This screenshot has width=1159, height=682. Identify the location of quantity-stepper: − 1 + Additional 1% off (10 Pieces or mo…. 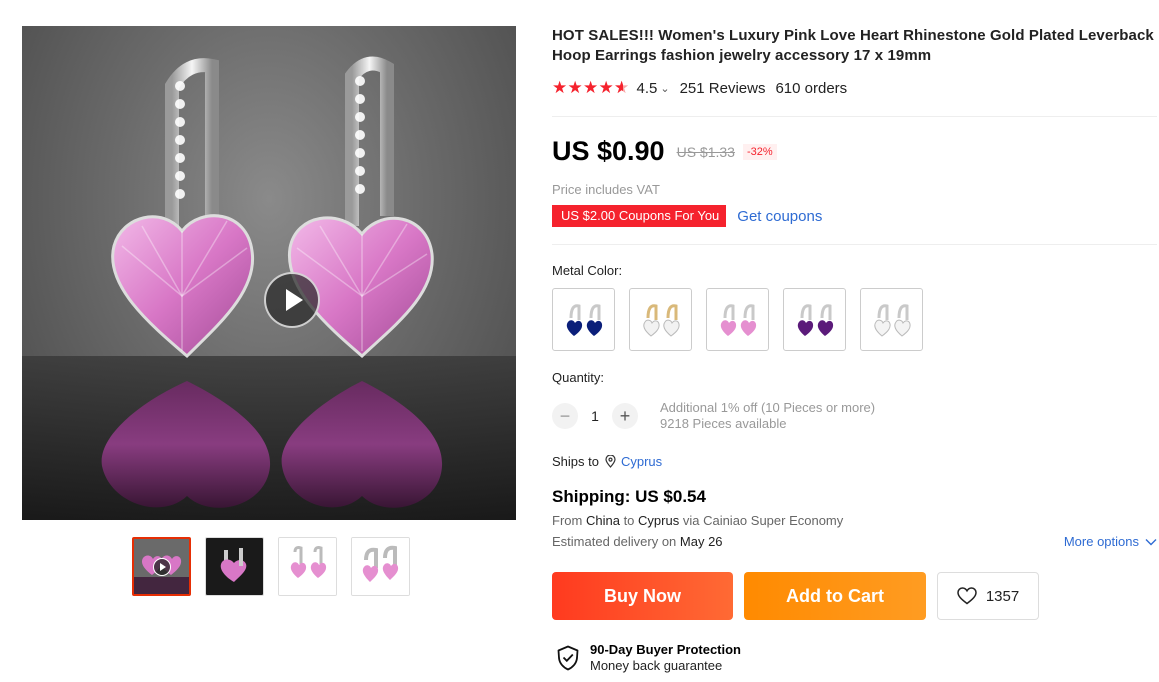
(713, 416).